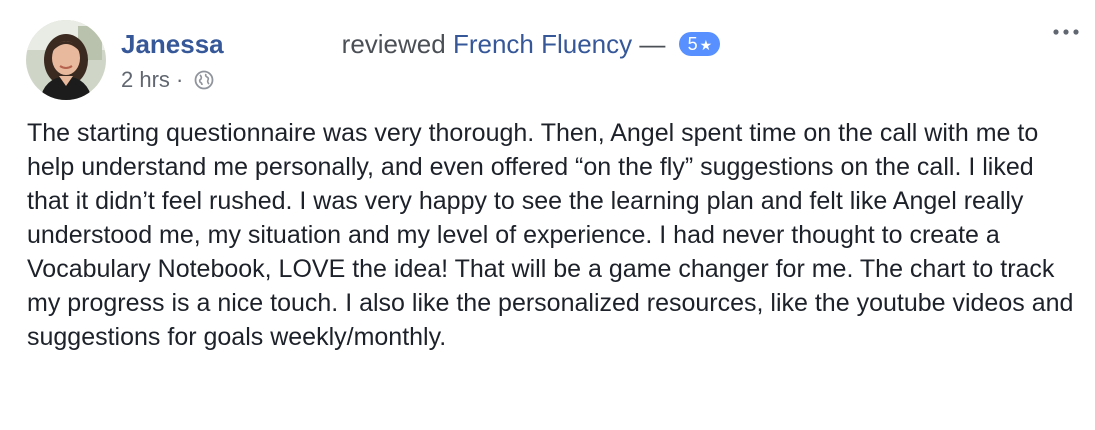 Image resolution: width=1095 pixels, height=430 pixels. Describe the element at coordinates (145, 79) in the screenshot. I see `post-timestamp: 2 hrs` at that location.